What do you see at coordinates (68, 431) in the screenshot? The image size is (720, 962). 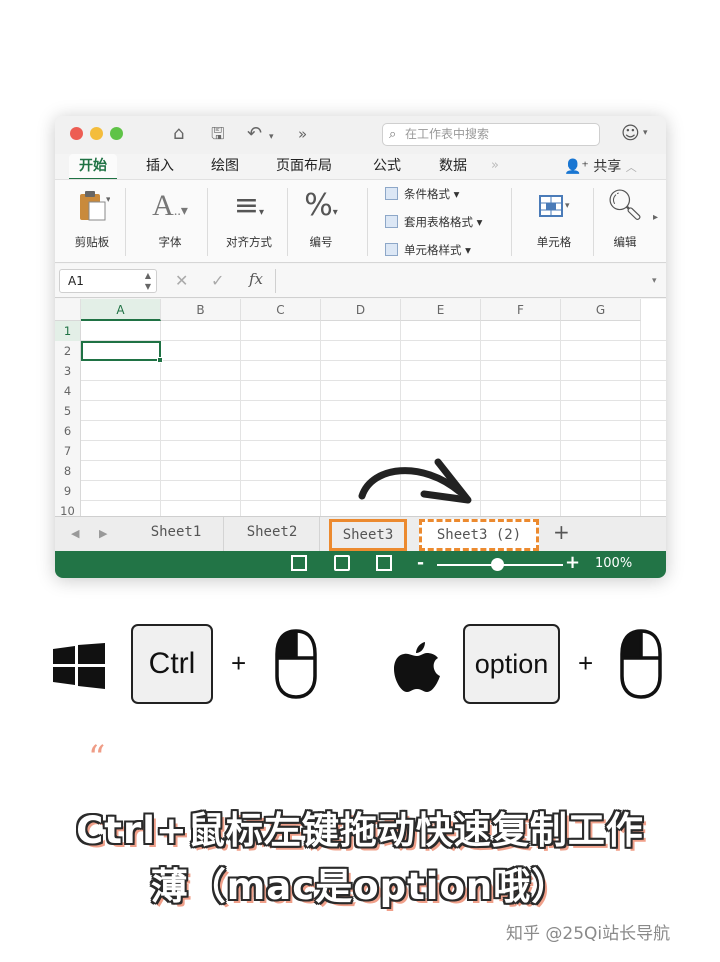 I see `row-header-6: 6` at bounding box center [68, 431].